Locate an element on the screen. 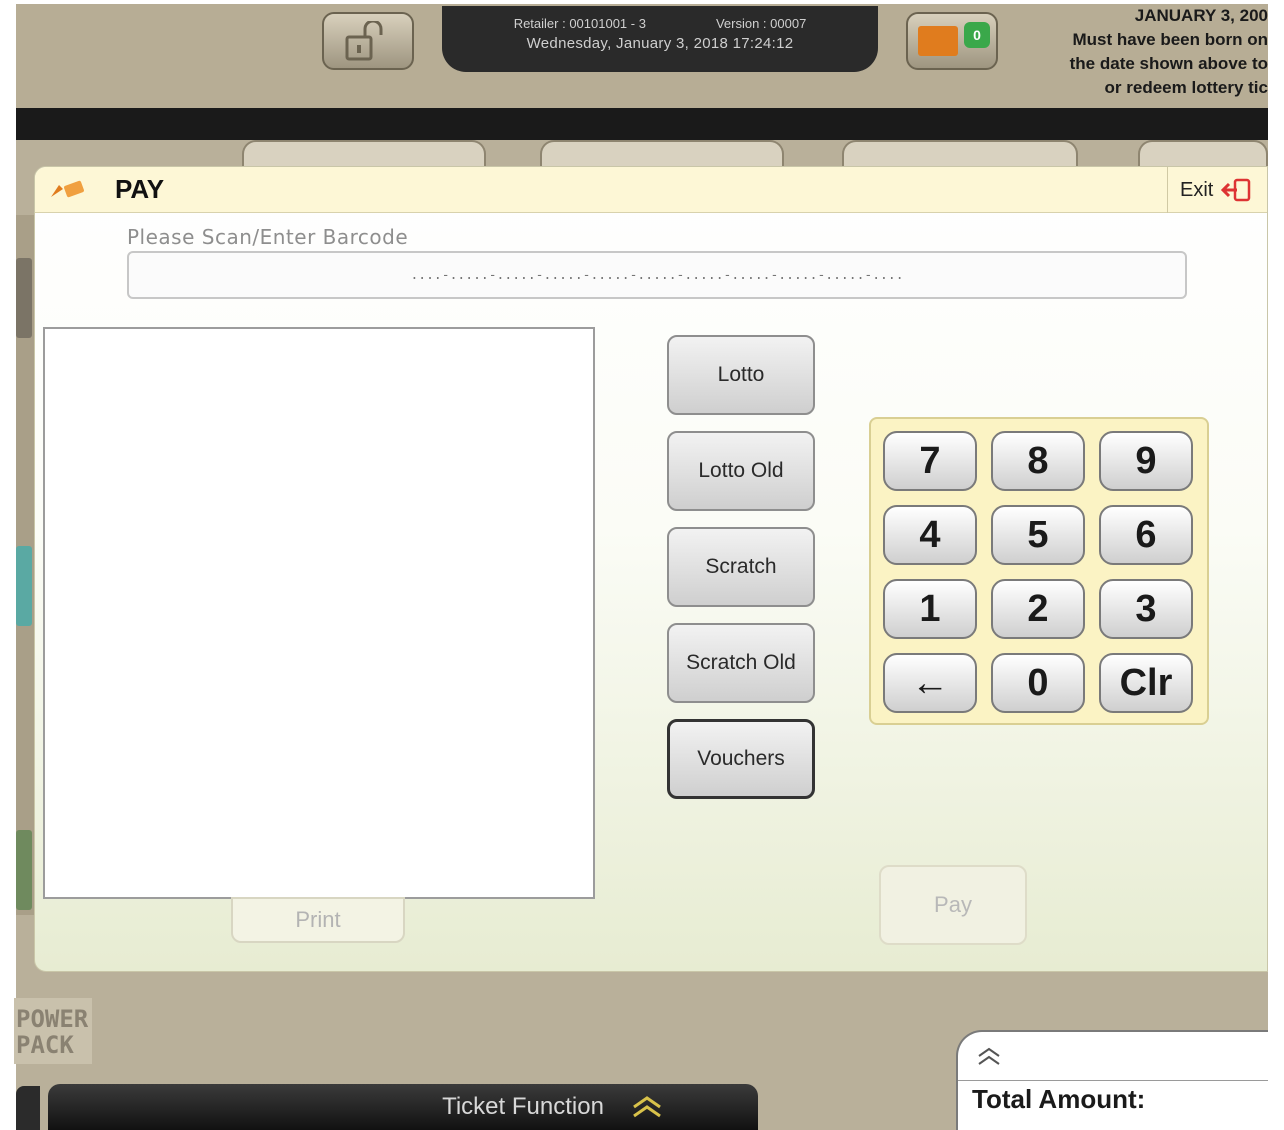 Image resolution: width=1284 pixels, height=1130 pixels. lock-button is located at coordinates (368, 41).